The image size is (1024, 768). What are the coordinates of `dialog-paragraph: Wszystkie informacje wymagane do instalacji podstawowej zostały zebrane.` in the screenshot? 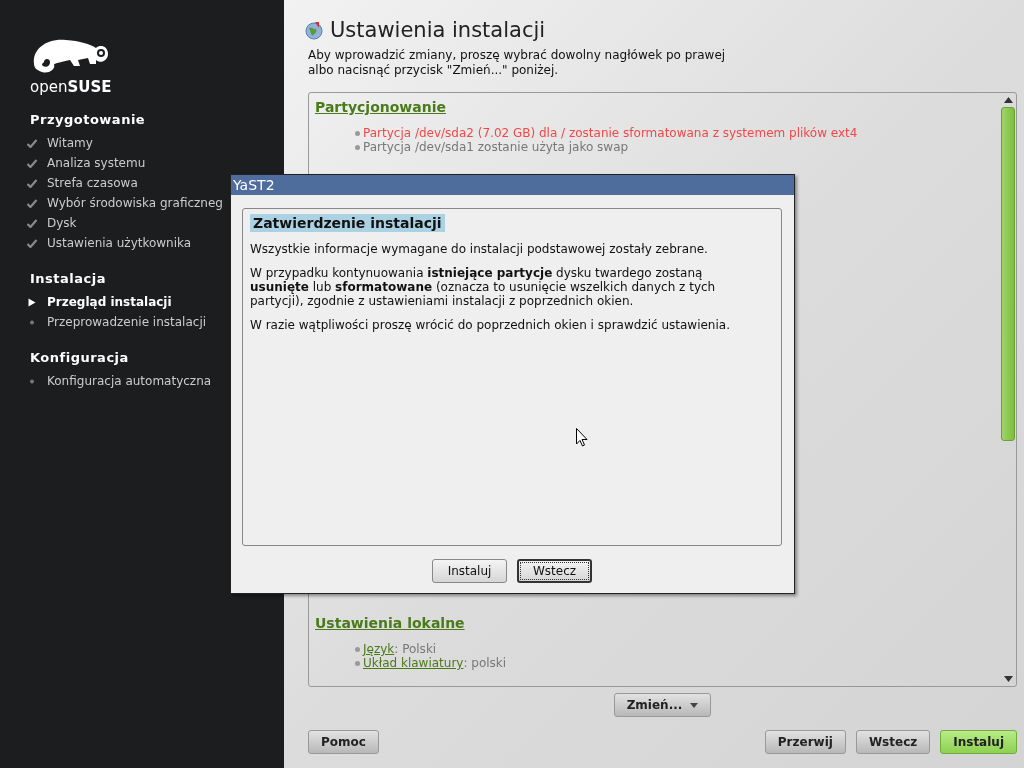 It's located at (479, 249).